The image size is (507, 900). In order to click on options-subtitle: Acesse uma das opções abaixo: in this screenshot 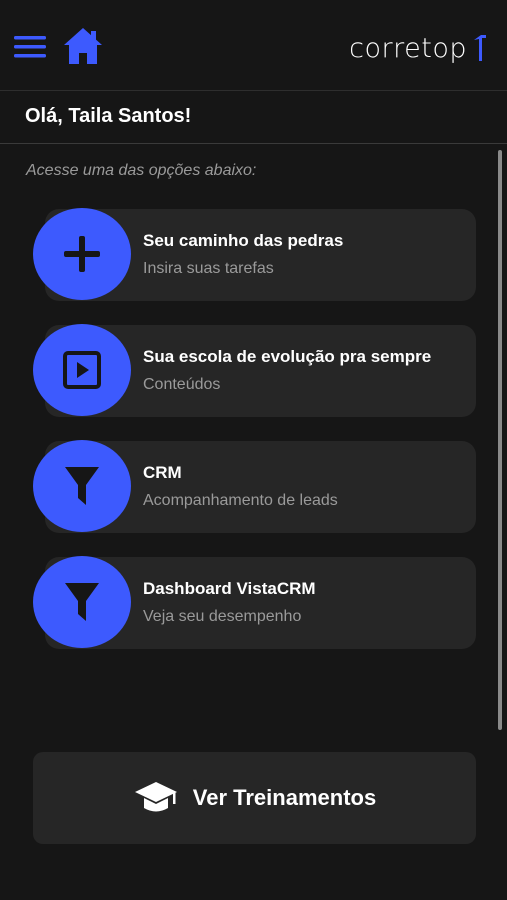, I will do `click(141, 170)`.